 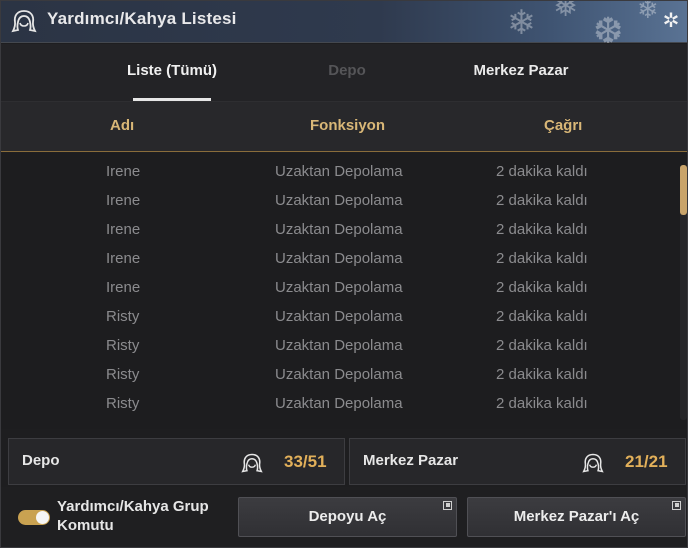 I want to click on open-storage-button: Depoyu Aç, so click(x=347, y=517).